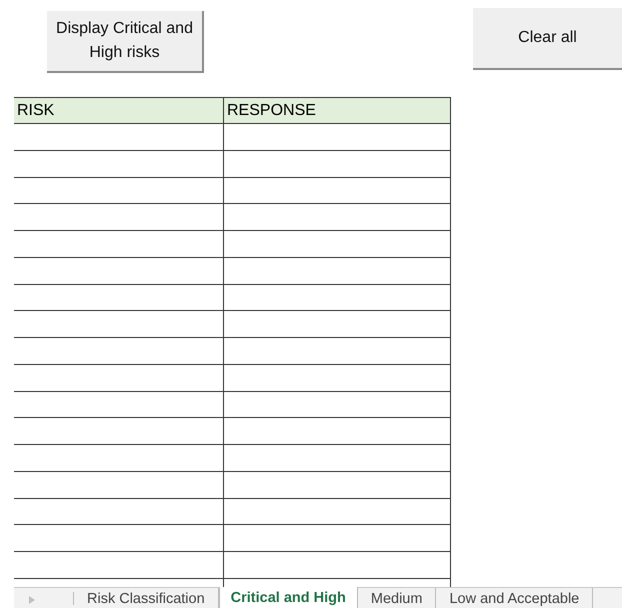 This screenshot has width=622, height=608. I want to click on clear-button: Clear all, so click(547, 39).